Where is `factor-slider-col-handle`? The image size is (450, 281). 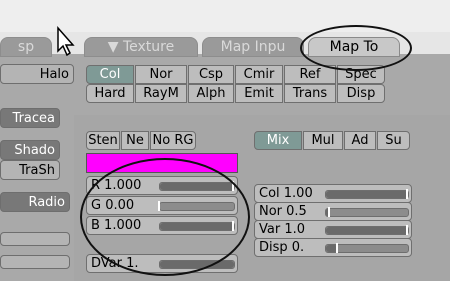 factor-slider-col-handle is located at coordinates (407, 194).